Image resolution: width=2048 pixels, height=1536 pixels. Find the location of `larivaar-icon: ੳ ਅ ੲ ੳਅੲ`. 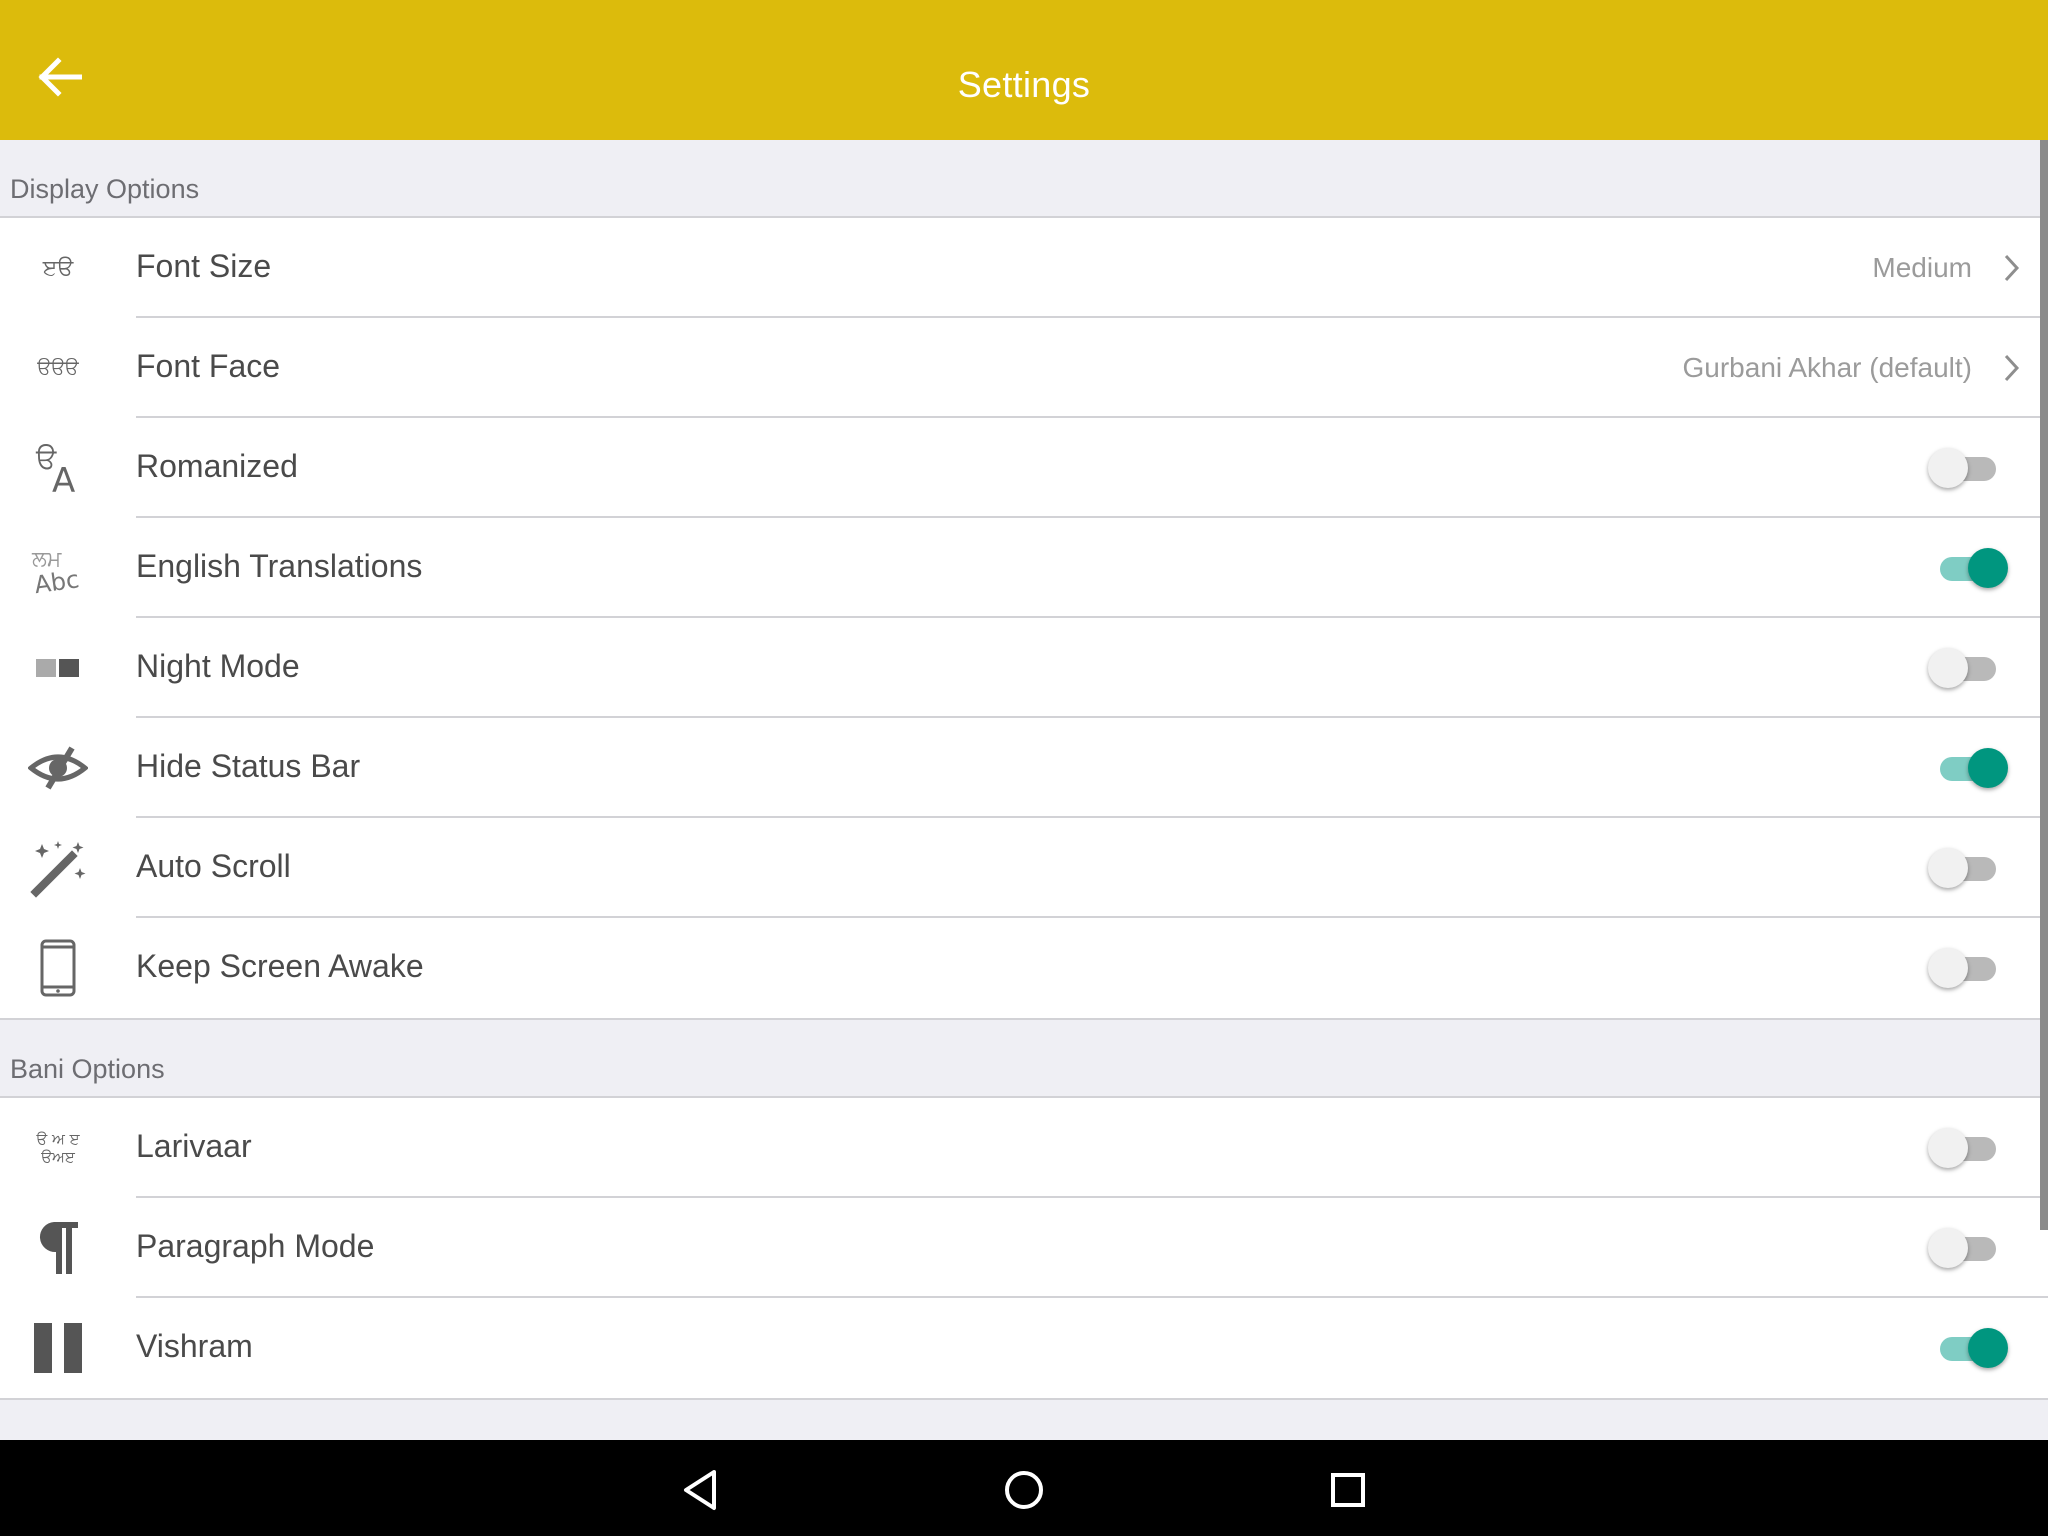

larivaar-icon: ੳ ਅ ੲ ੳਅੲ is located at coordinates (58, 1148).